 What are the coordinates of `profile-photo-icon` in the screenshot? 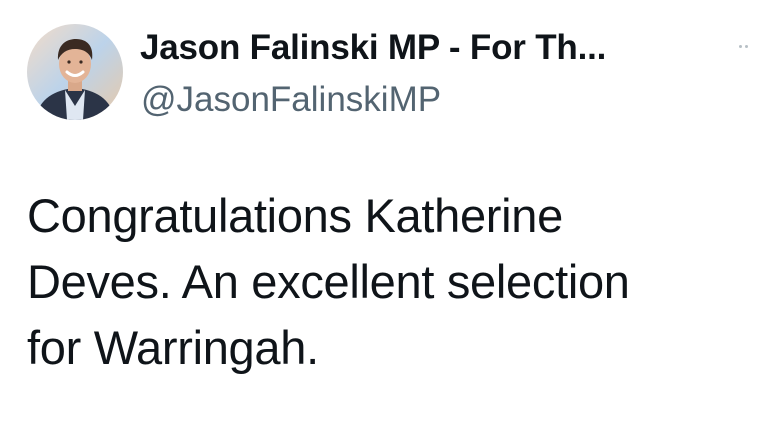 It's located at (75, 72).